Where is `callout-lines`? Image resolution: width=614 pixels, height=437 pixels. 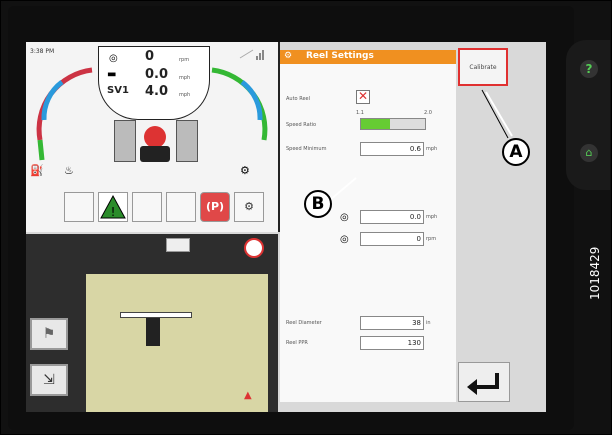 callout-lines is located at coordinates (421, 145).